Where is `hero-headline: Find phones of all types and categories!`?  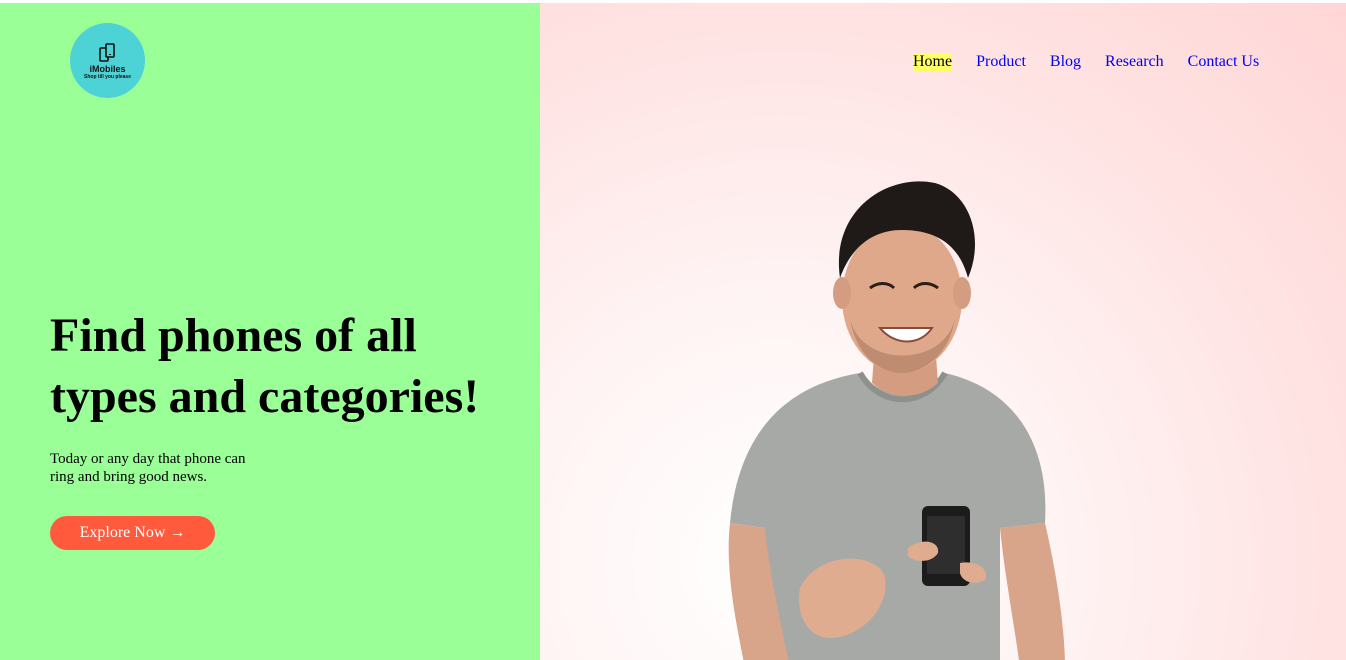
hero-headline: Find phones of all types and categories! is located at coordinates (265, 366).